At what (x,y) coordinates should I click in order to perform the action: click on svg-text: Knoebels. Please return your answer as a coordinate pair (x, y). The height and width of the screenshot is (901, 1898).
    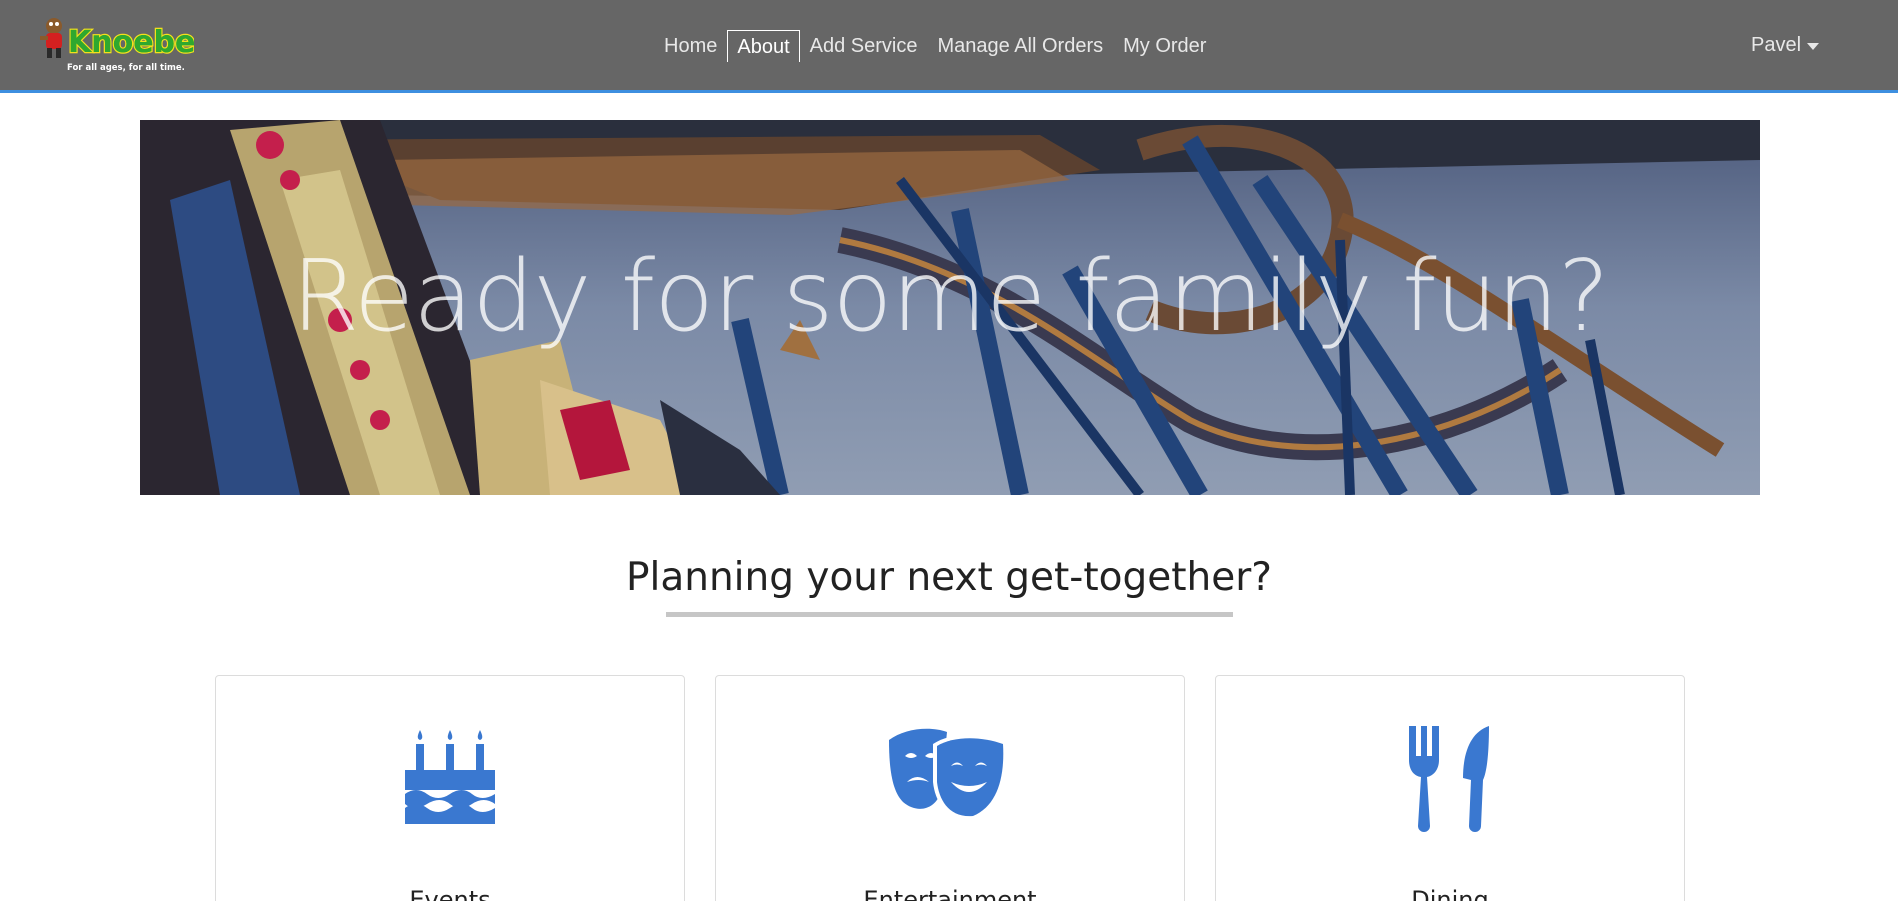
    Looking at the image, I should click on (131, 42).